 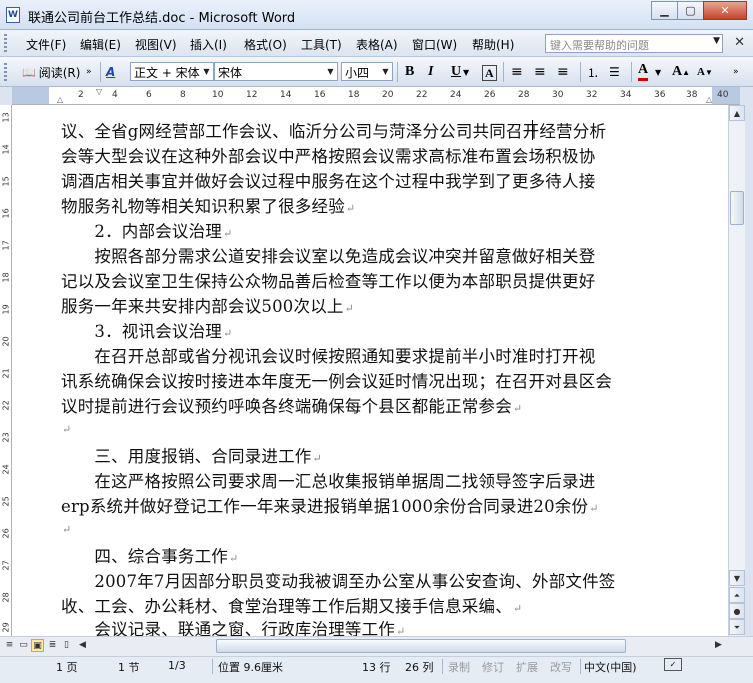 I want to click on reading-layout-button: 📖 阅读(R), so click(x=51, y=72).